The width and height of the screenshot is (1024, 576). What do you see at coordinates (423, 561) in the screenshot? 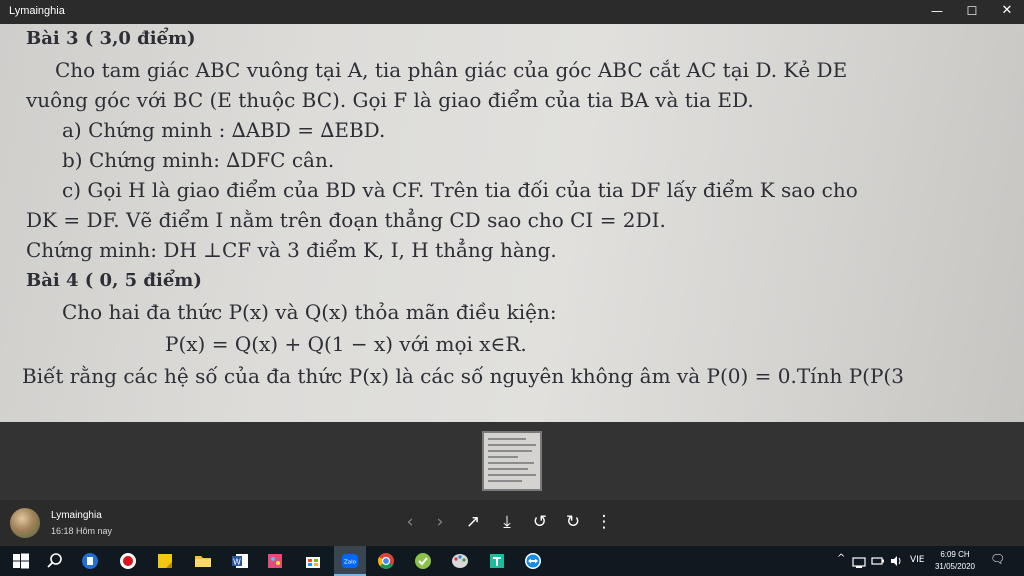
I see `green-app-icon` at bounding box center [423, 561].